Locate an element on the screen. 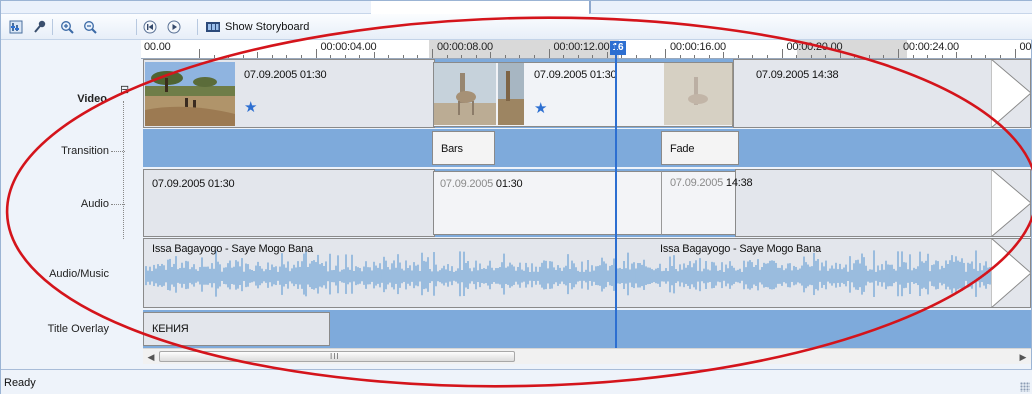 This screenshot has width=1032, height=394. resize-grip-icon is located at coordinates (1025, 387).